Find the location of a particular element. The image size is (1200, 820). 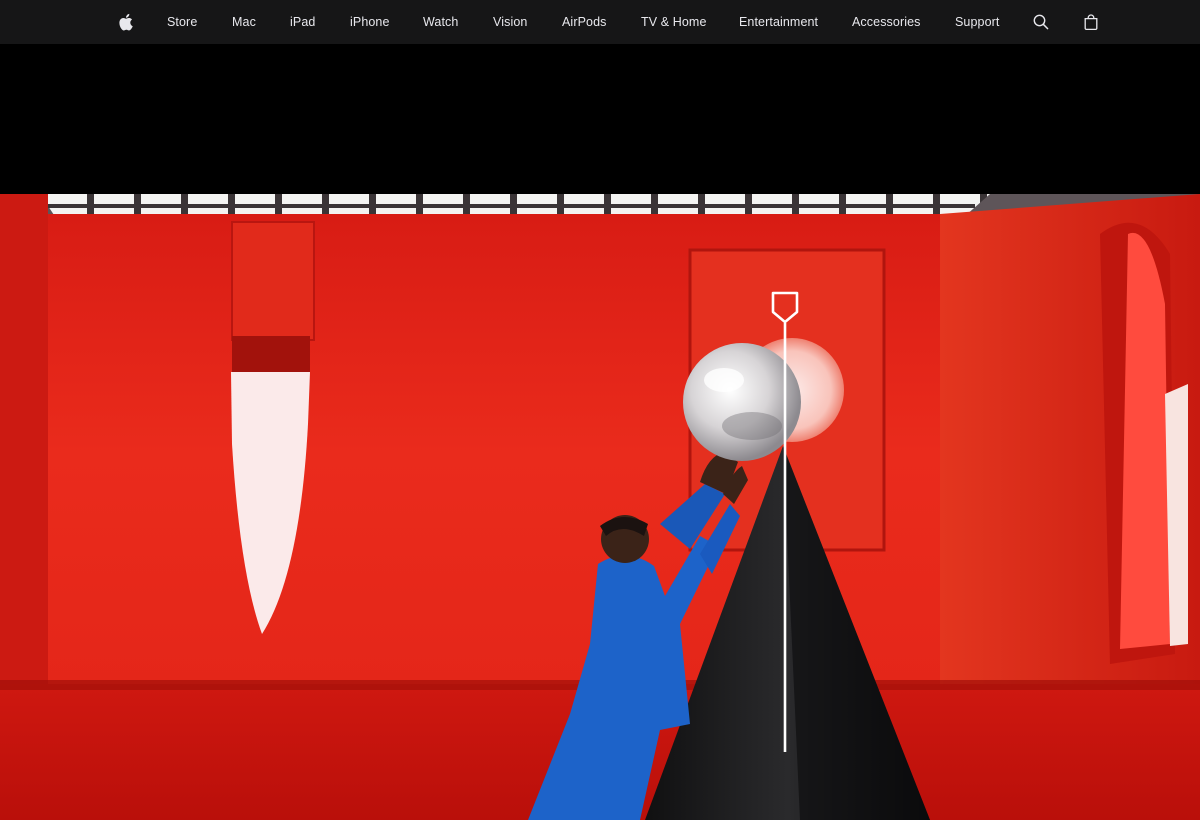

scroll-pin-indicator-icon is located at coordinates (785, 521).